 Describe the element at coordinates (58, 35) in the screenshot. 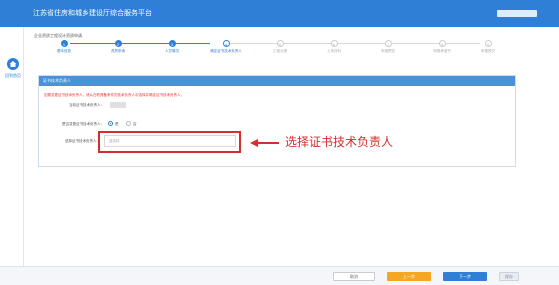

I see `page-title: 企业资质工程设计资质申请` at that location.